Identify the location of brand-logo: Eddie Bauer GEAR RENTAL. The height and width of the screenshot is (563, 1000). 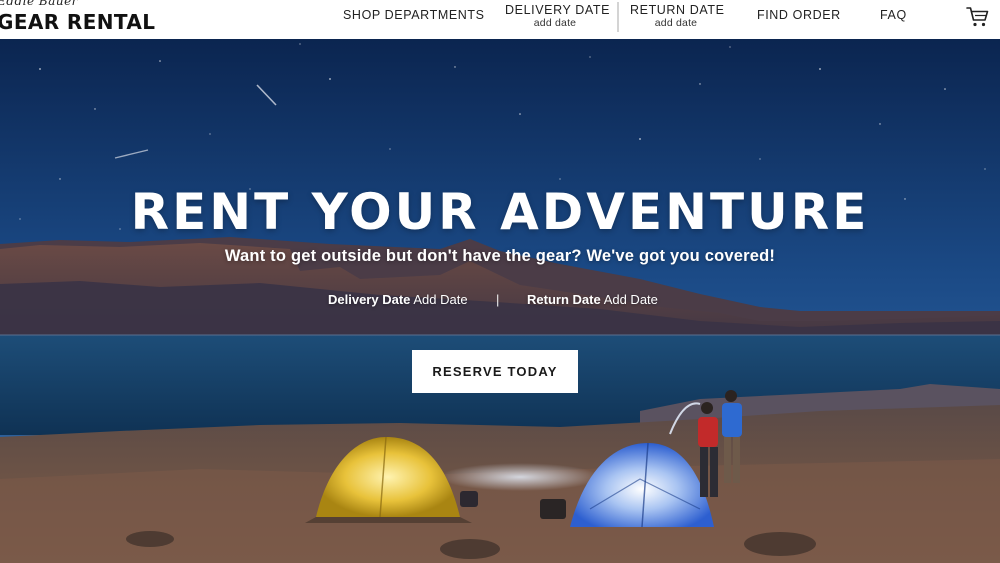
(77, 19).